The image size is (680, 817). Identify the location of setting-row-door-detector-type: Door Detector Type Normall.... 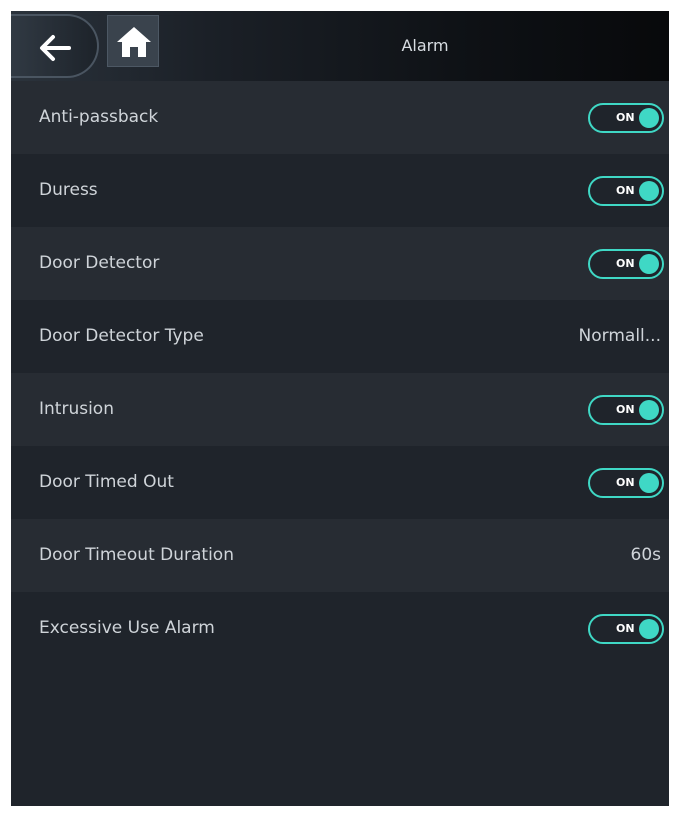
(340, 336).